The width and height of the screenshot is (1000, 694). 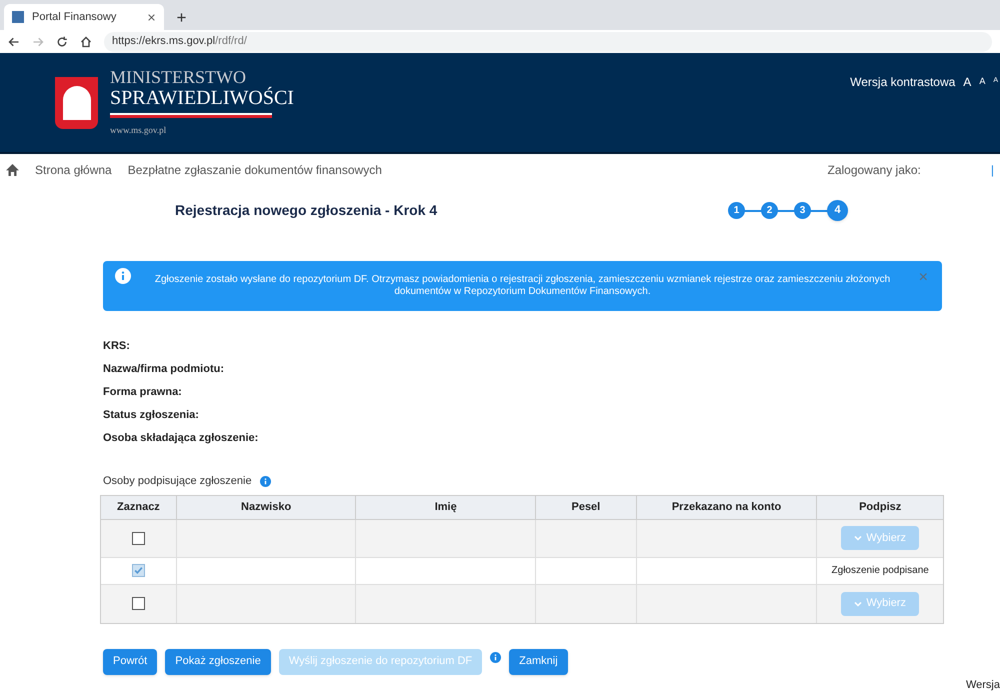 I want to click on column-header: Przekazano na konto, so click(x=727, y=507).